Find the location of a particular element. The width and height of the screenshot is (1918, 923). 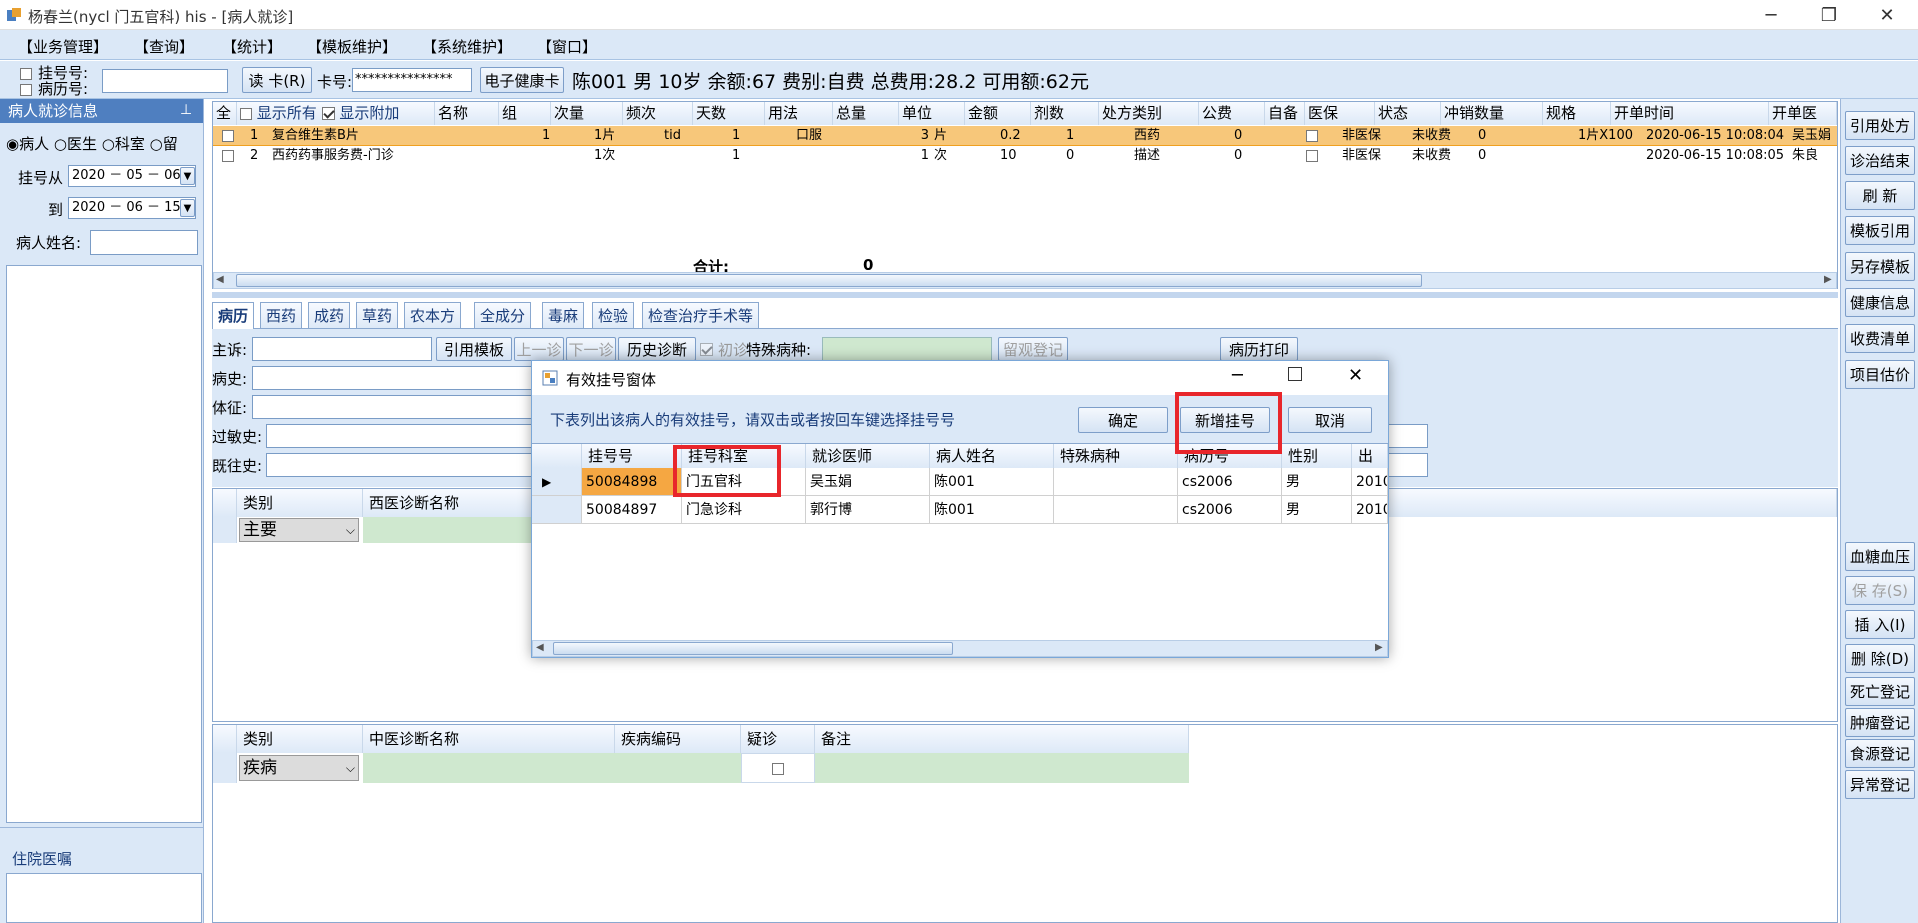

card-no-input: *************** is located at coordinates (412, 80).